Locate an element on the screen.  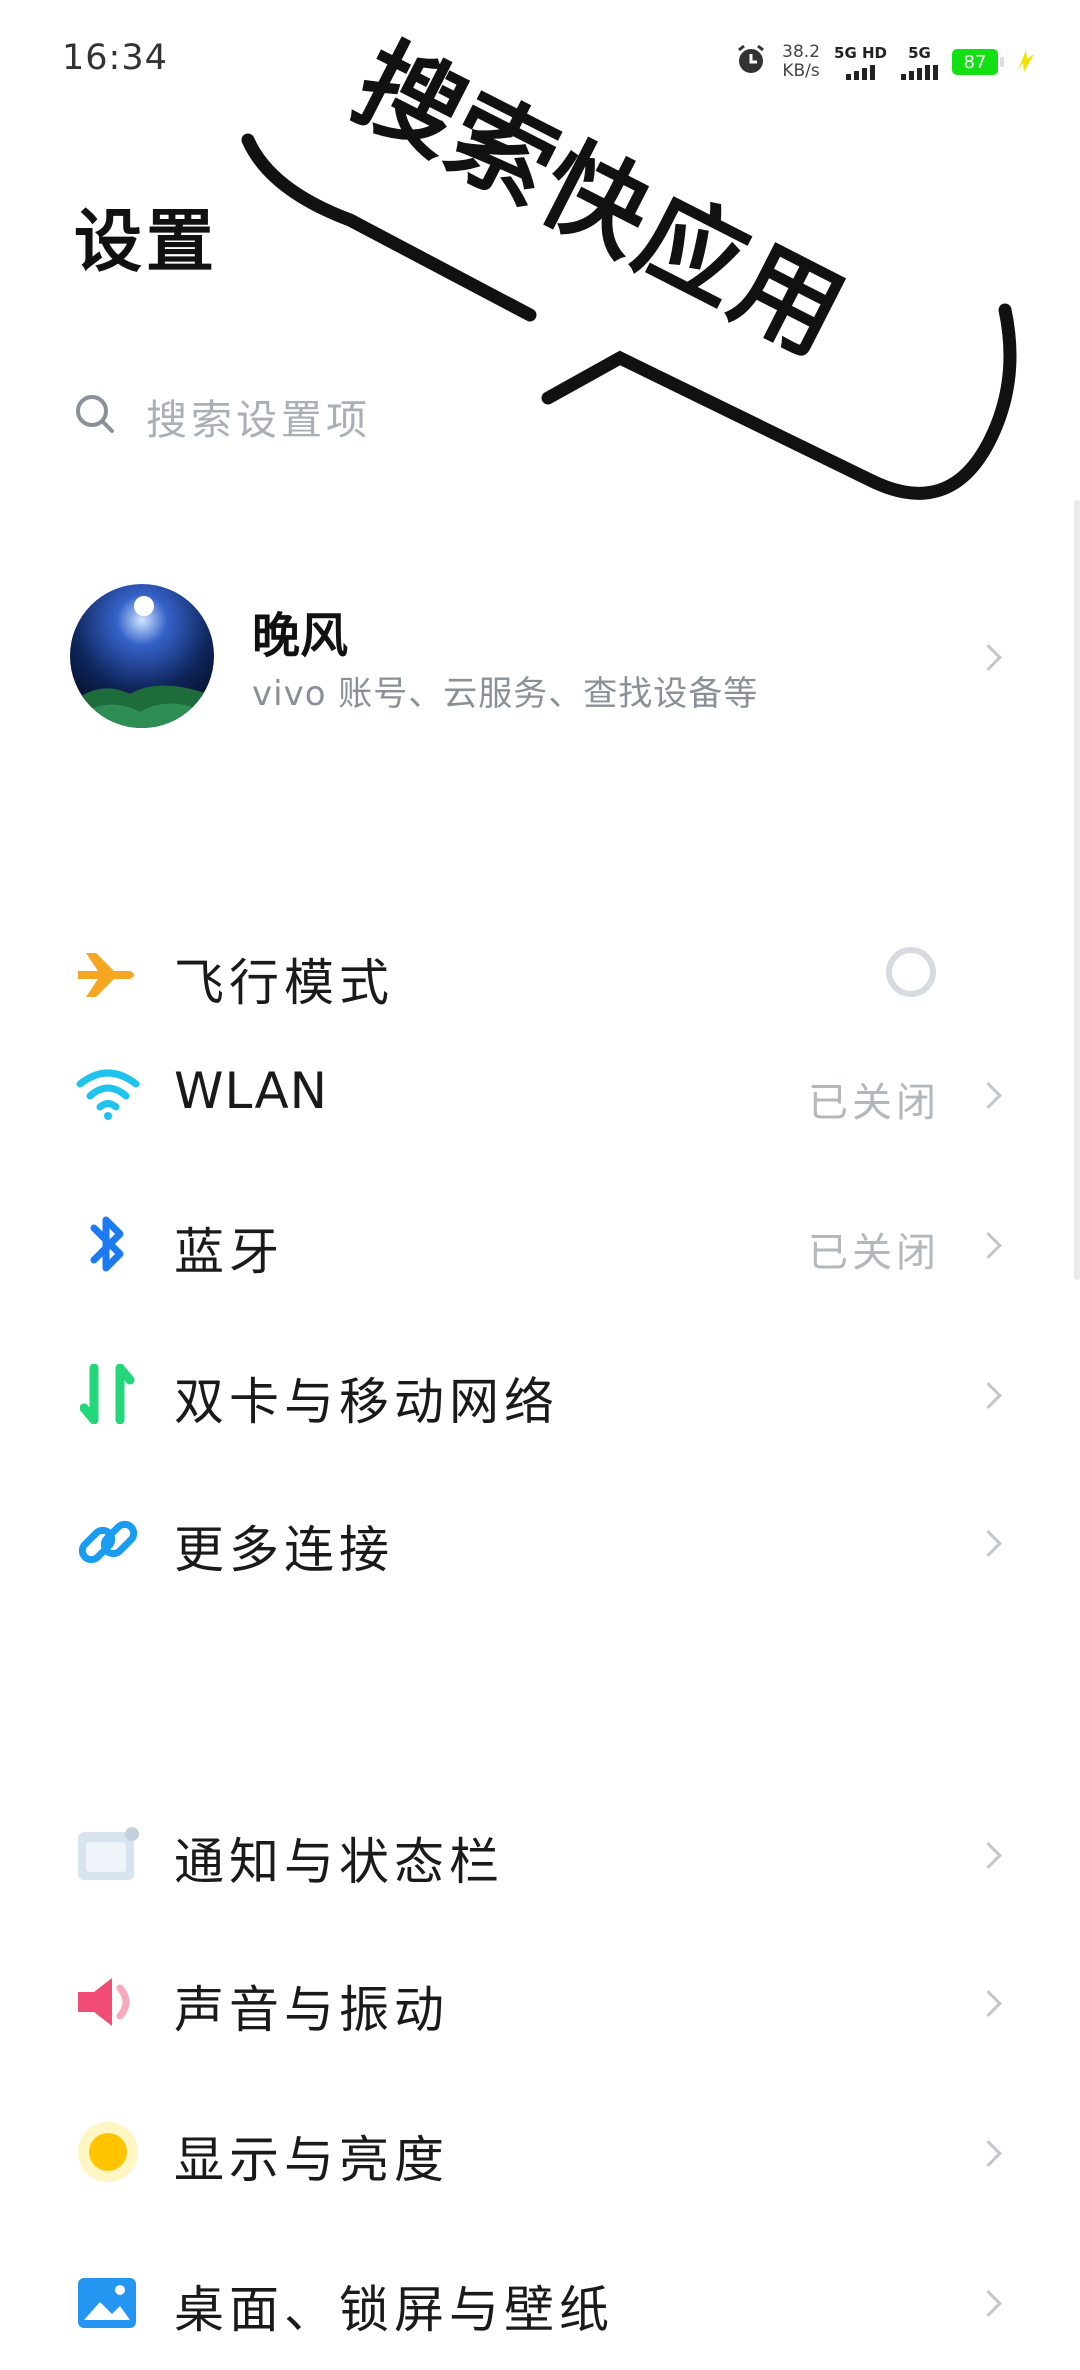
wifi-icon is located at coordinates (108, 1094).